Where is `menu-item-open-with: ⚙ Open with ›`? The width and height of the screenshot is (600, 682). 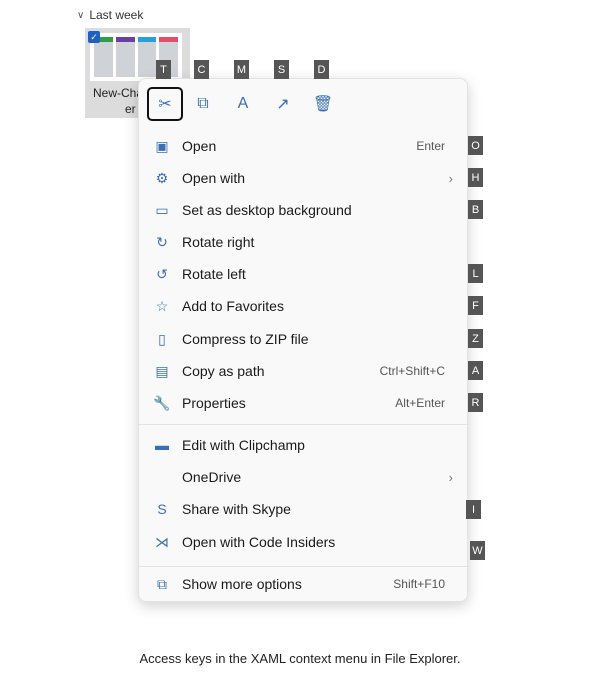 menu-item-open-with: ⚙ Open with › is located at coordinates (304, 178).